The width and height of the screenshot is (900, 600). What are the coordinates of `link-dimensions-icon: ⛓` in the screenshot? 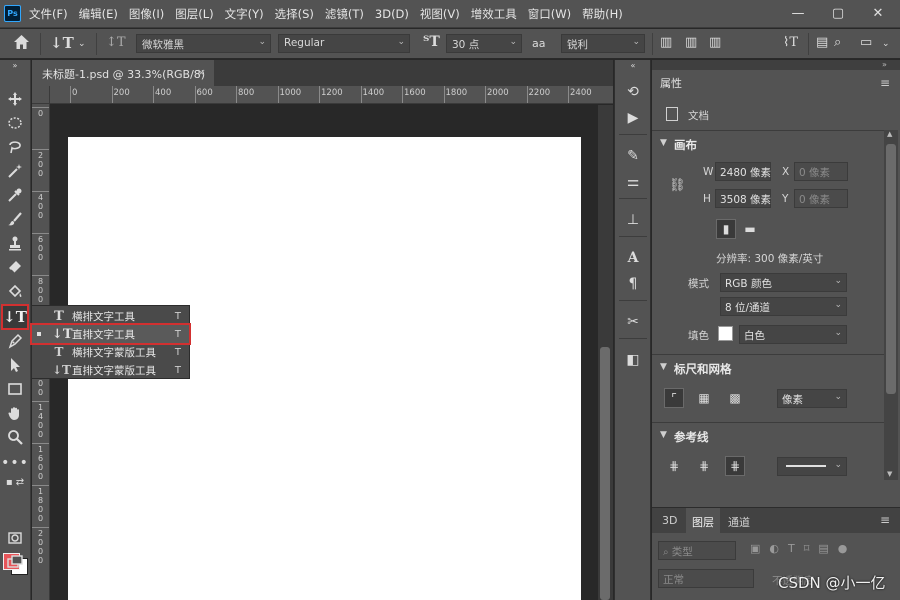 It's located at (677, 185).